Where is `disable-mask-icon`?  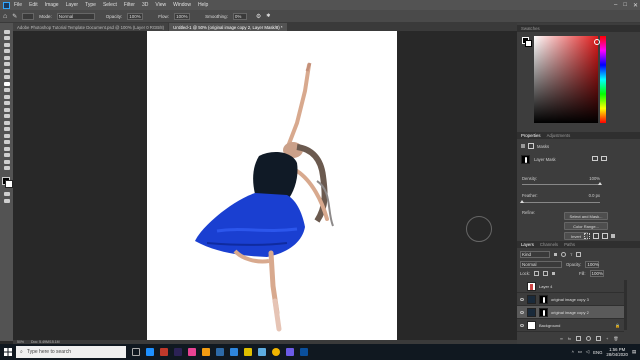 disable-mask-icon is located at coordinates (605, 236).